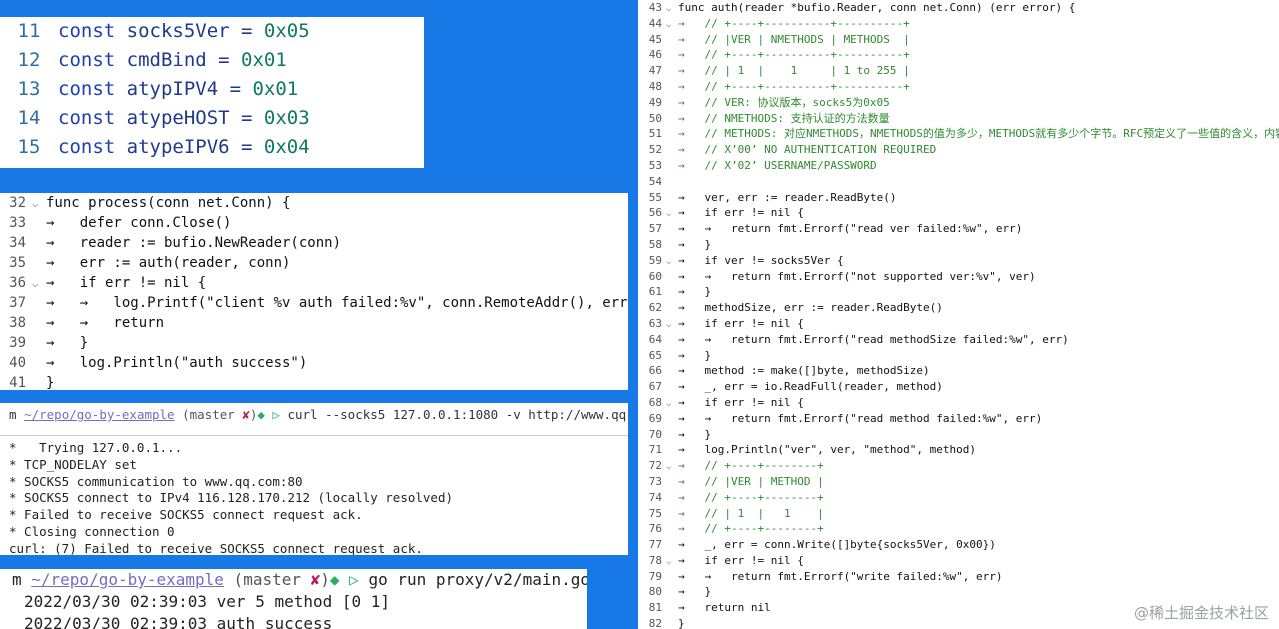 This screenshot has width=1279, height=629. I want to click on line-number: 79, so click(655, 576).